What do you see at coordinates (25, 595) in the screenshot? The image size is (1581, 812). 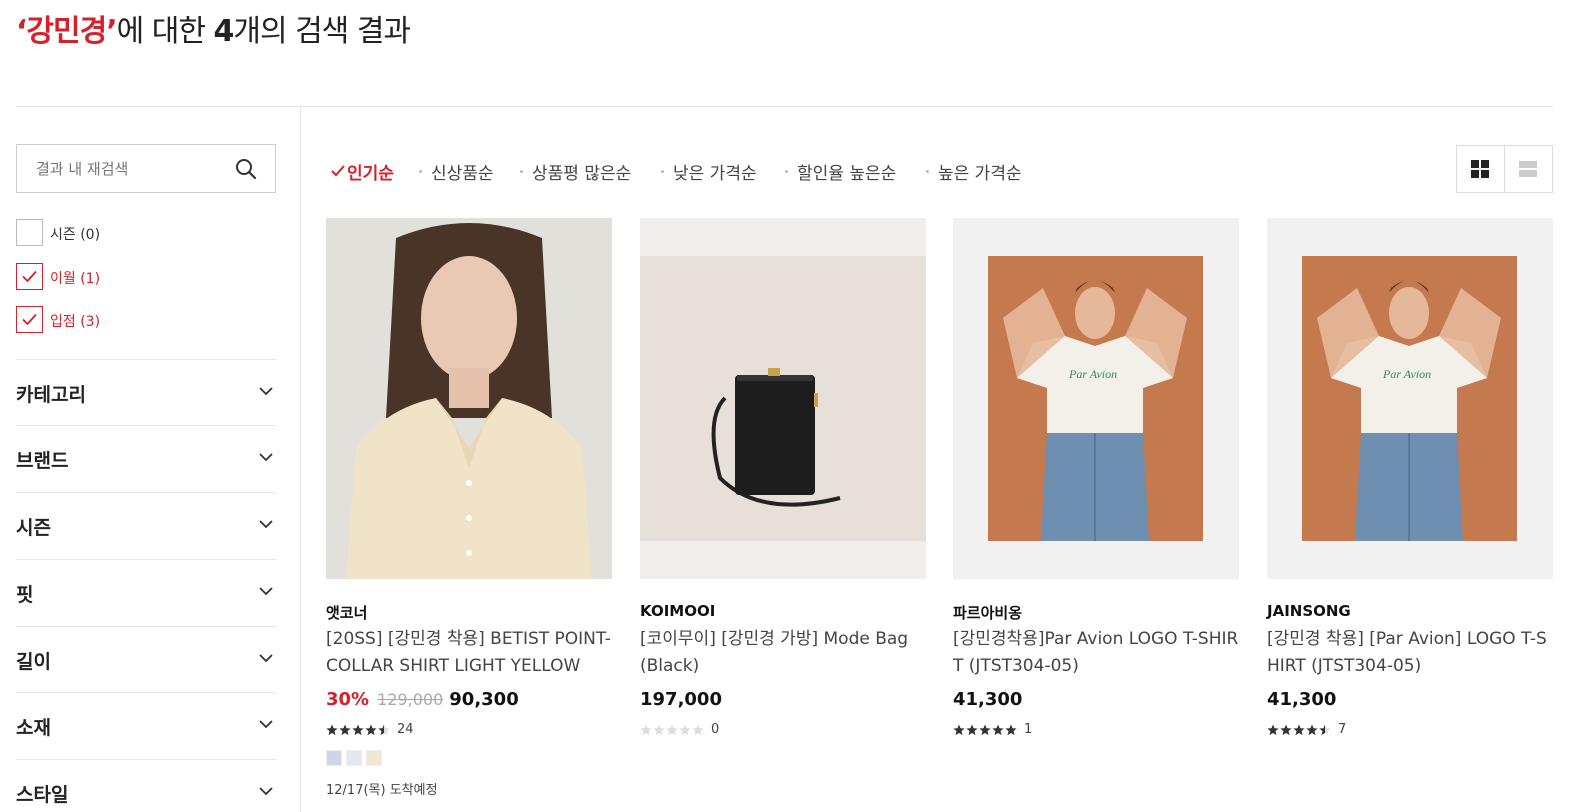 I see `accordion-label: 핏` at bounding box center [25, 595].